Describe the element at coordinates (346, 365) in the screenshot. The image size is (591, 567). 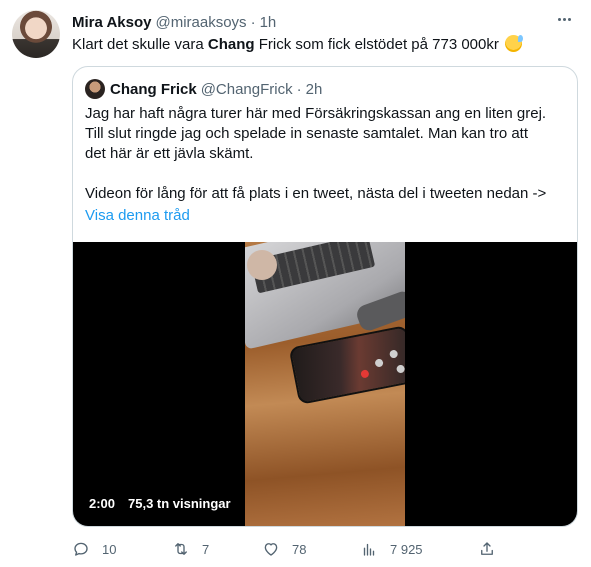
I see `phone-image` at that location.